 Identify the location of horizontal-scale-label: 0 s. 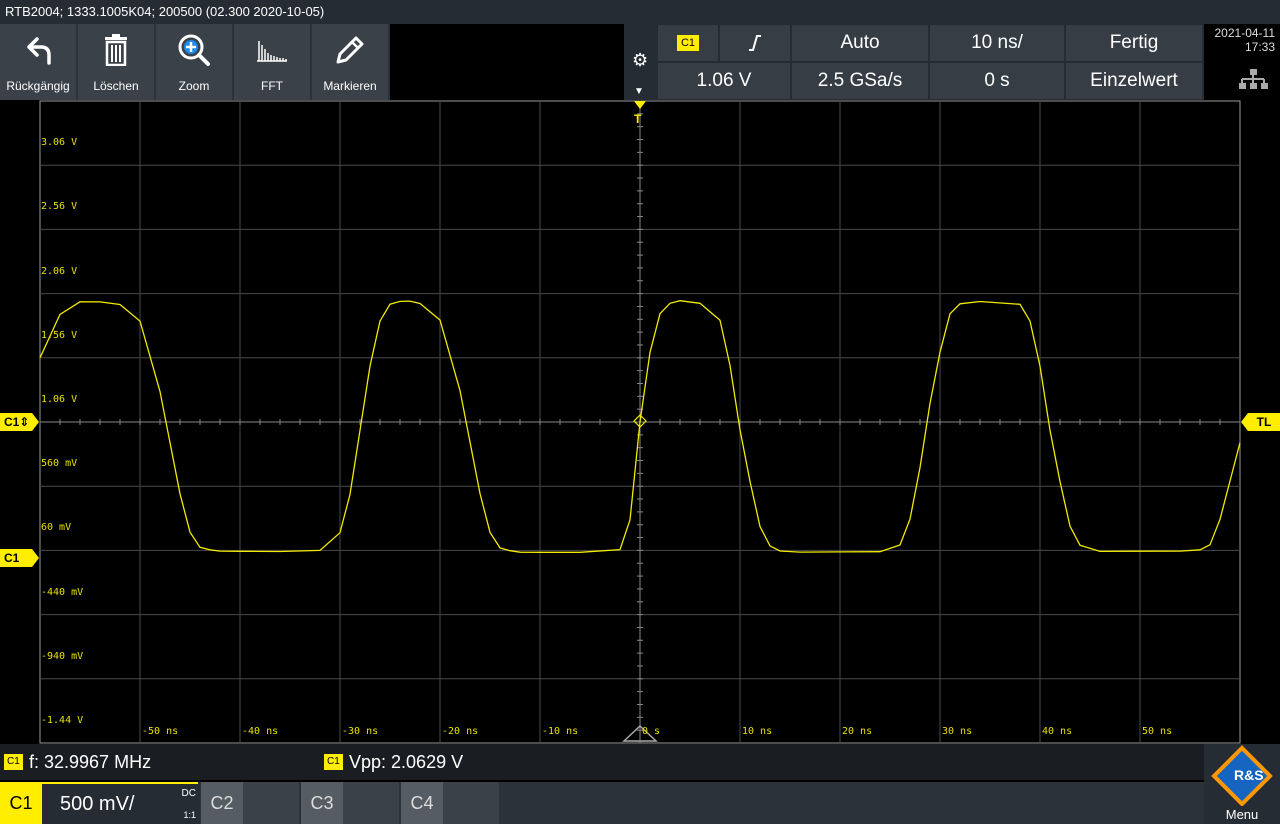
(651, 731).